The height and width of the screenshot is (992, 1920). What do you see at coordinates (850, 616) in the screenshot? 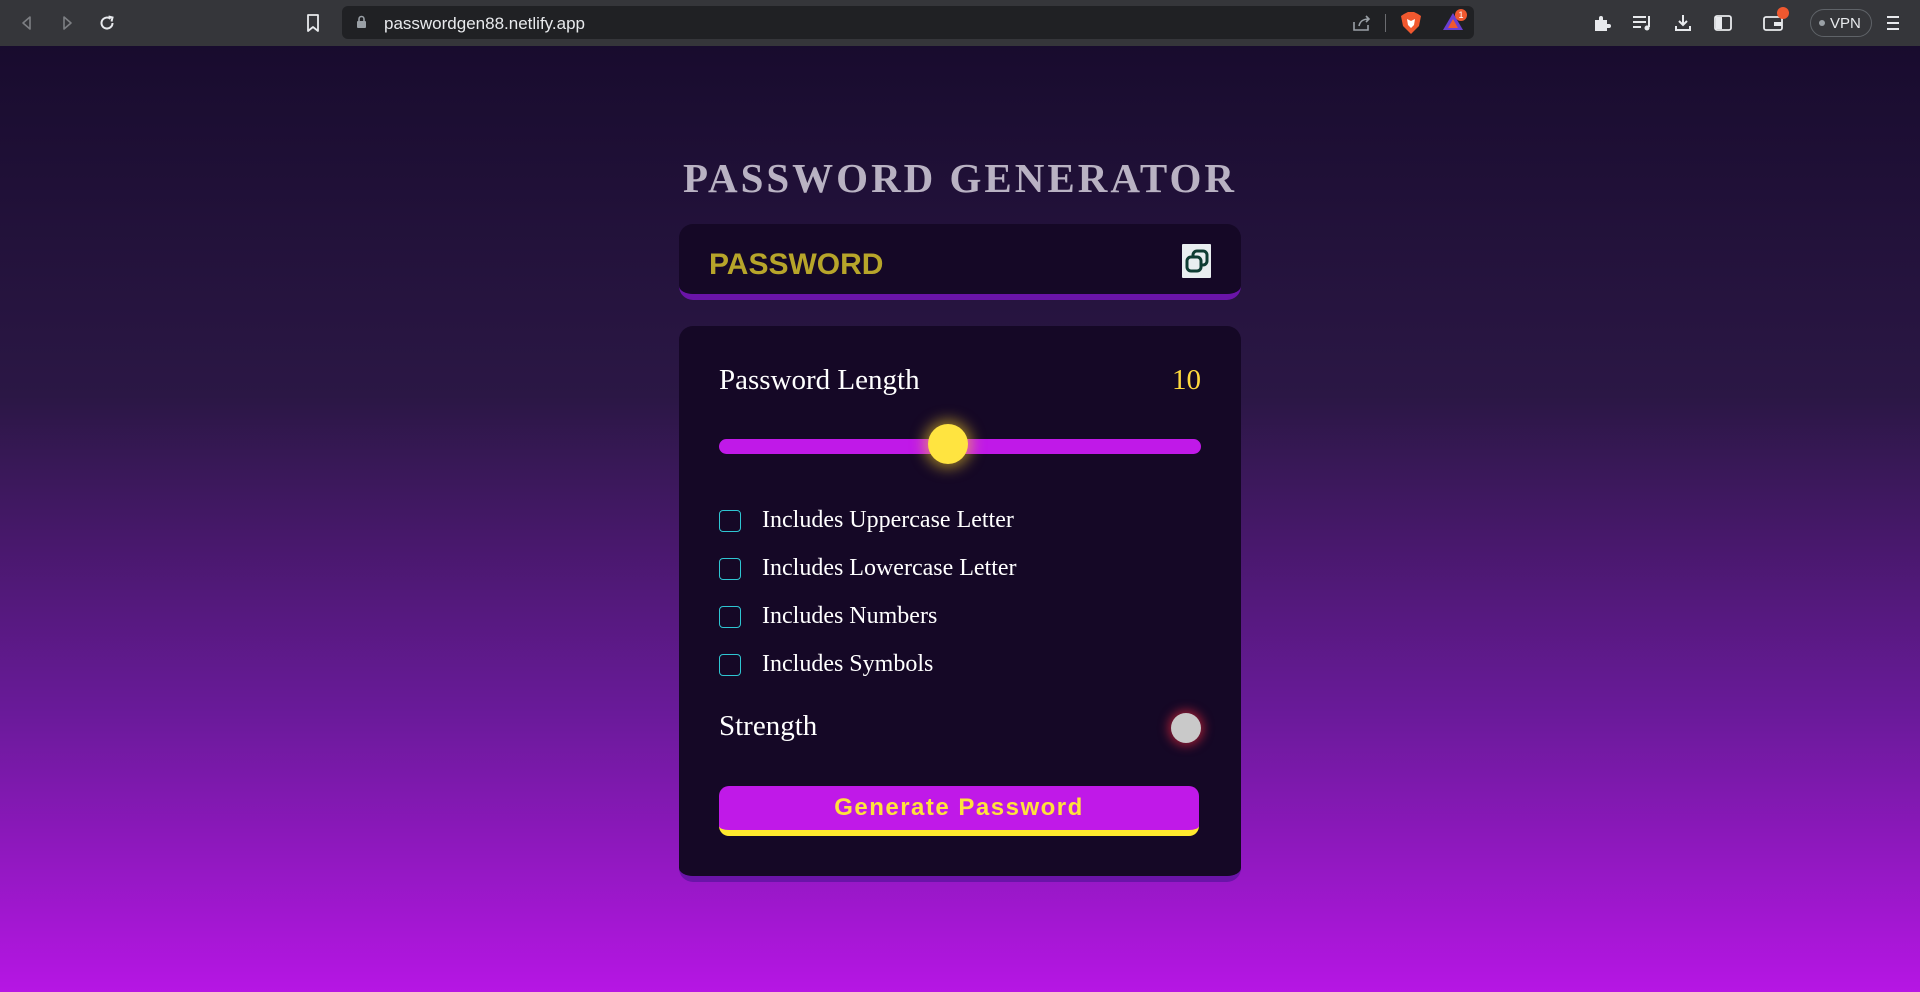
I see `numbers-label: Includes Numbers` at bounding box center [850, 616].